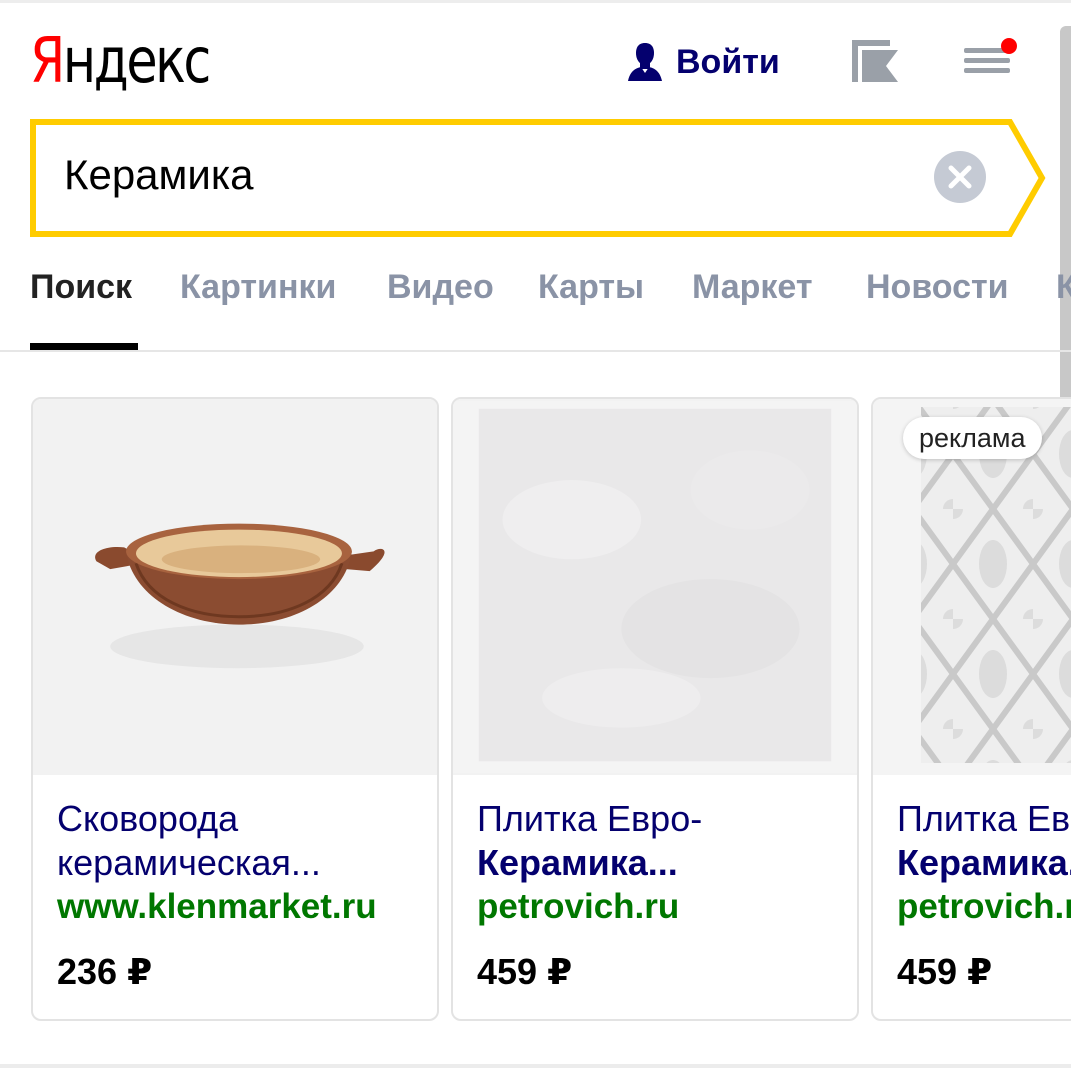  What do you see at coordinates (591, 287) in the screenshot?
I see `tab-maps: Карты` at bounding box center [591, 287].